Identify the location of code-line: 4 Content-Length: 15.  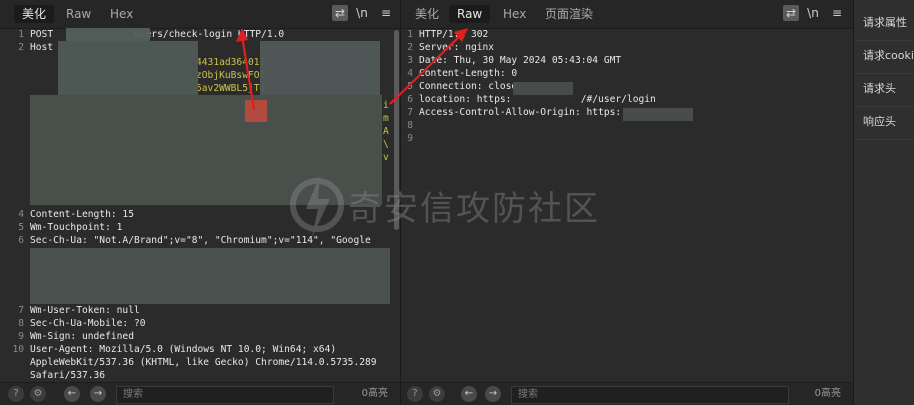
(76, 214).